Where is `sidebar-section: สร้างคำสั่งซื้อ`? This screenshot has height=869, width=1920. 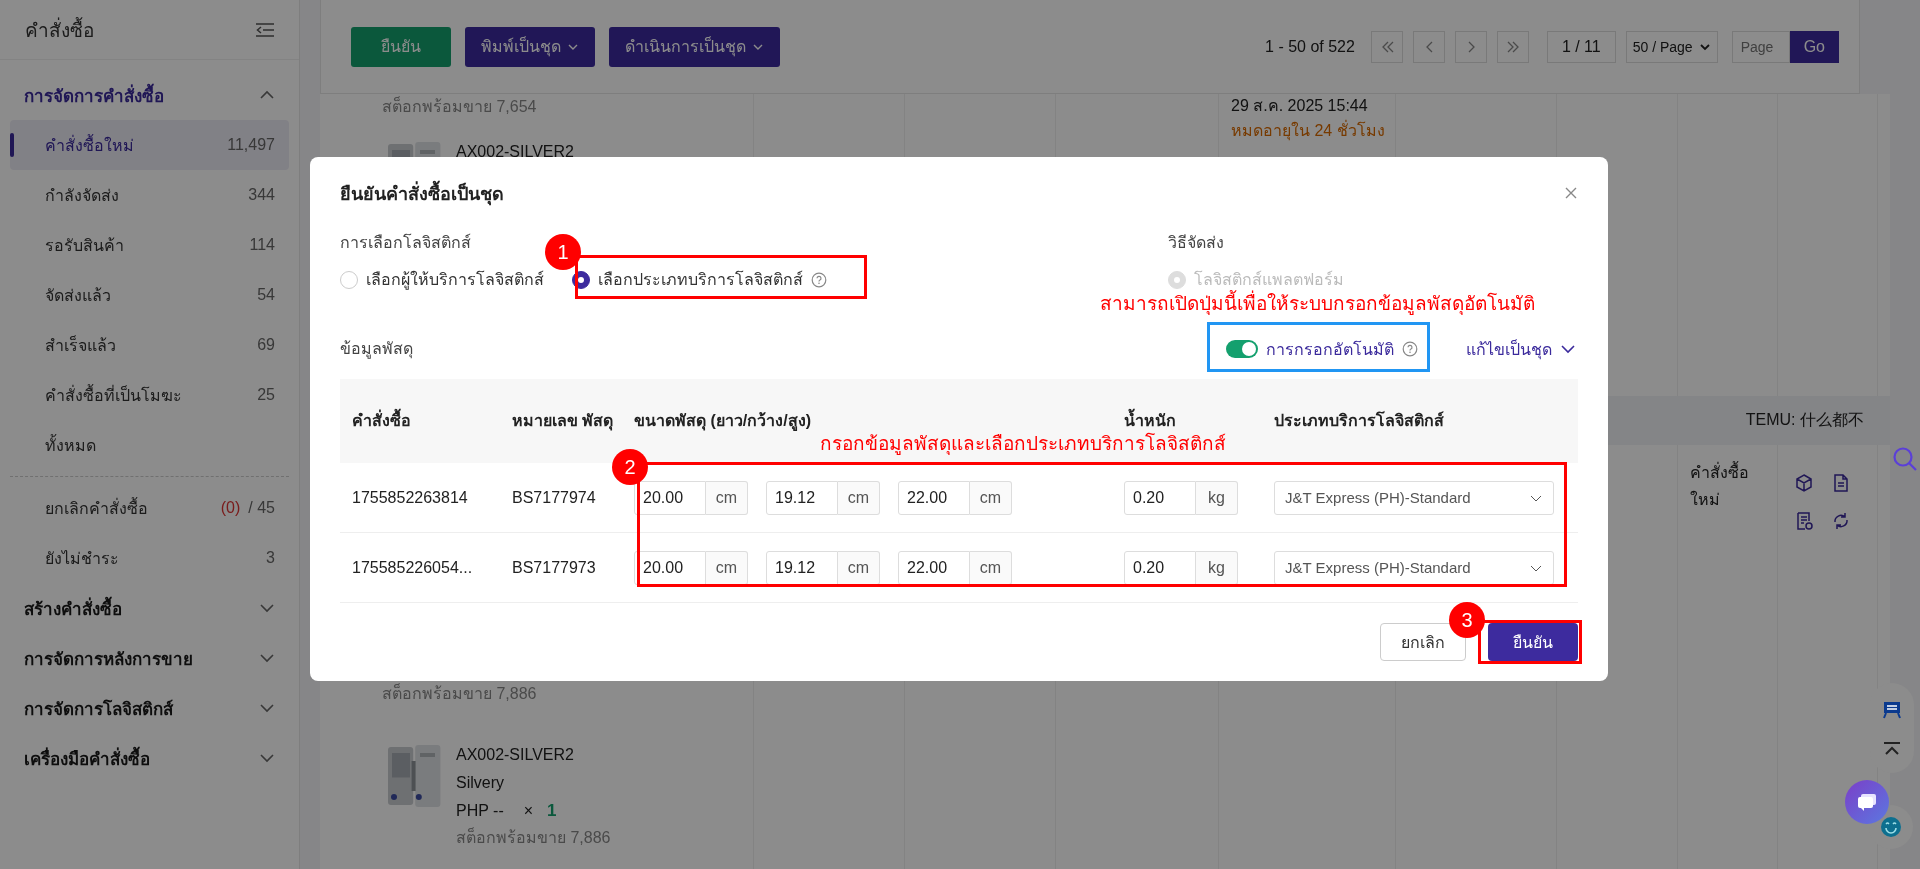
sidebar-section: สร้างคำสั่งซื้อ is located at coordinates (149, 608).